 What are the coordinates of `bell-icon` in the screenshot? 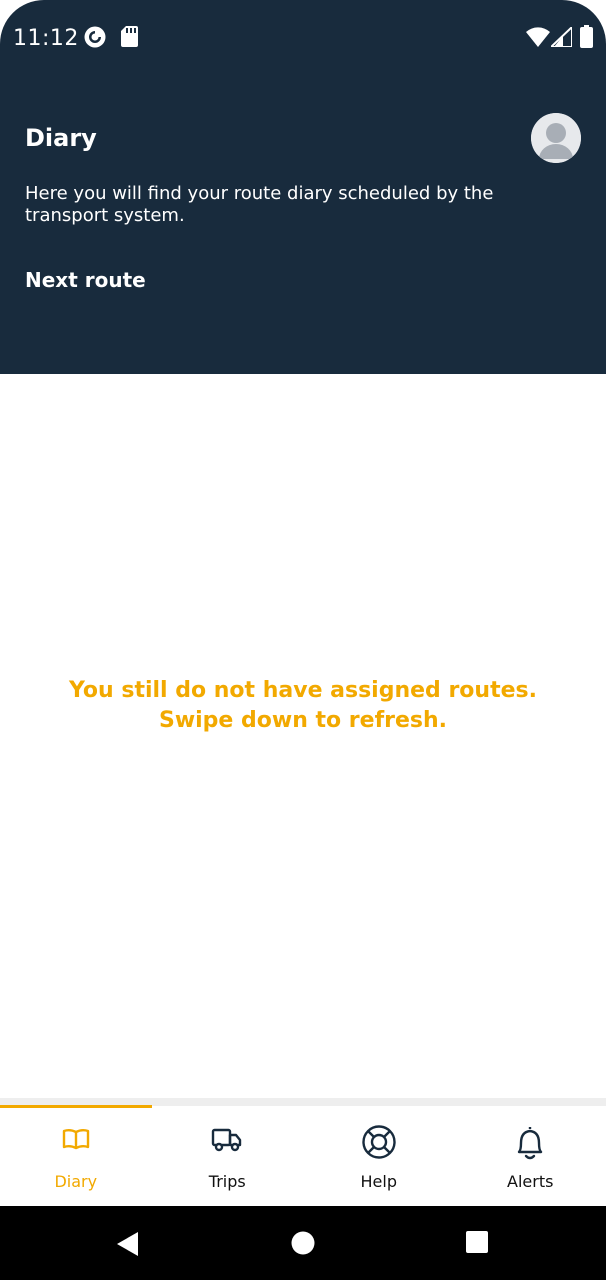 It's located at (530, 1143).